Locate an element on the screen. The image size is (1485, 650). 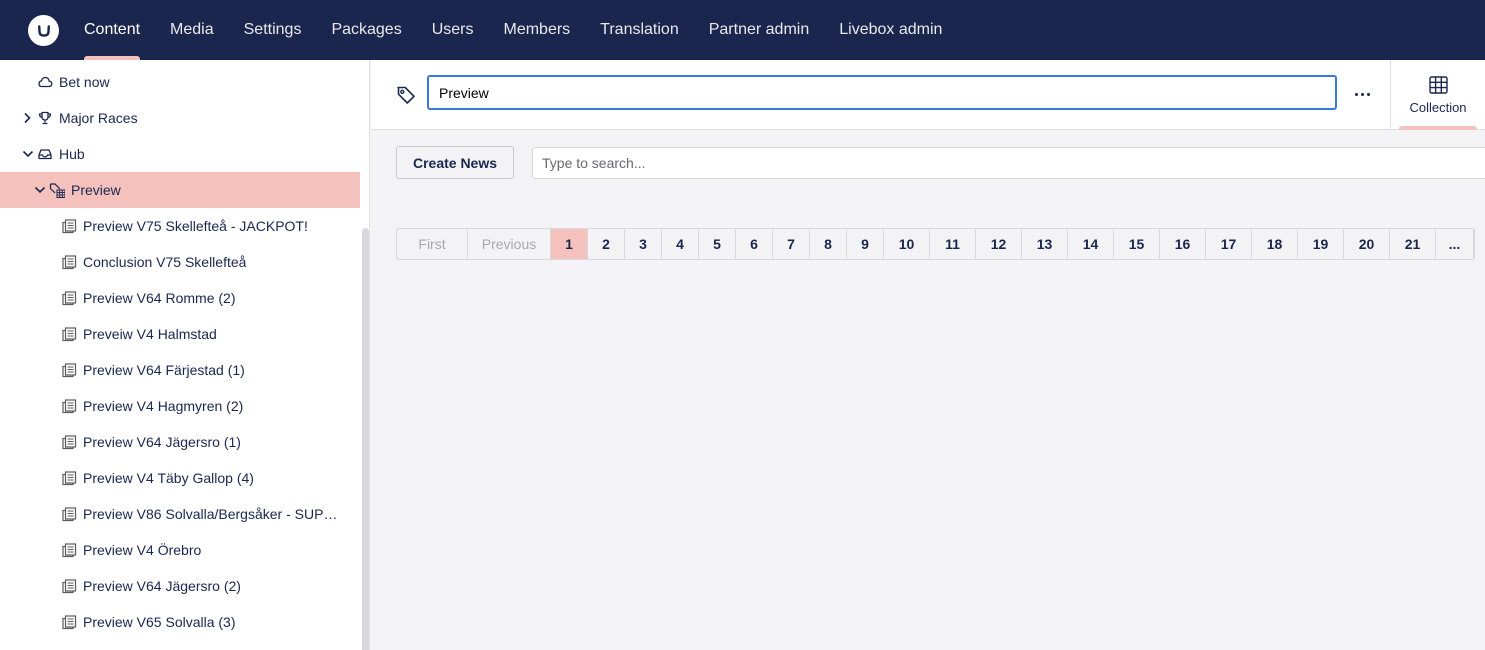
nav-tab-settings: Settings is located at coordinates (273, 30).